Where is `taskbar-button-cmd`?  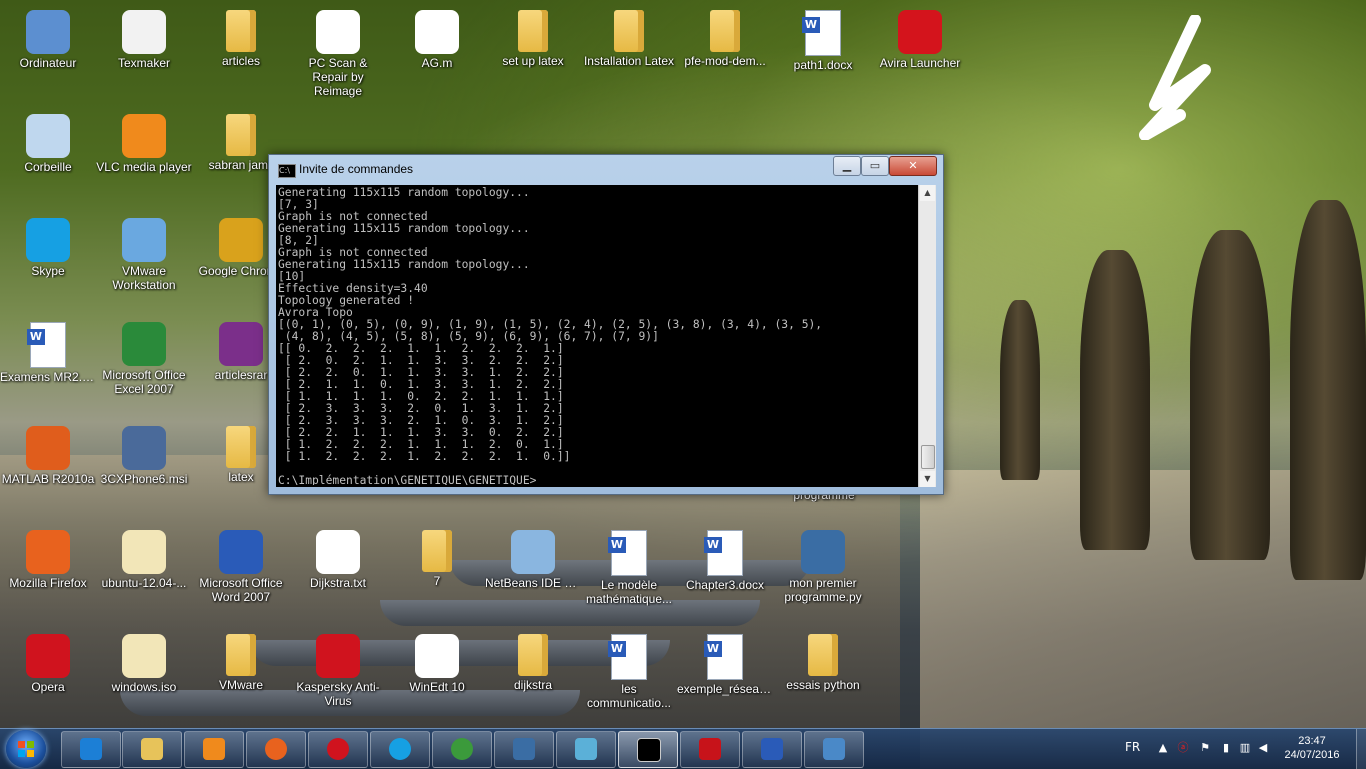
taskbar-button-cmd is located at coordinates (648, 749).